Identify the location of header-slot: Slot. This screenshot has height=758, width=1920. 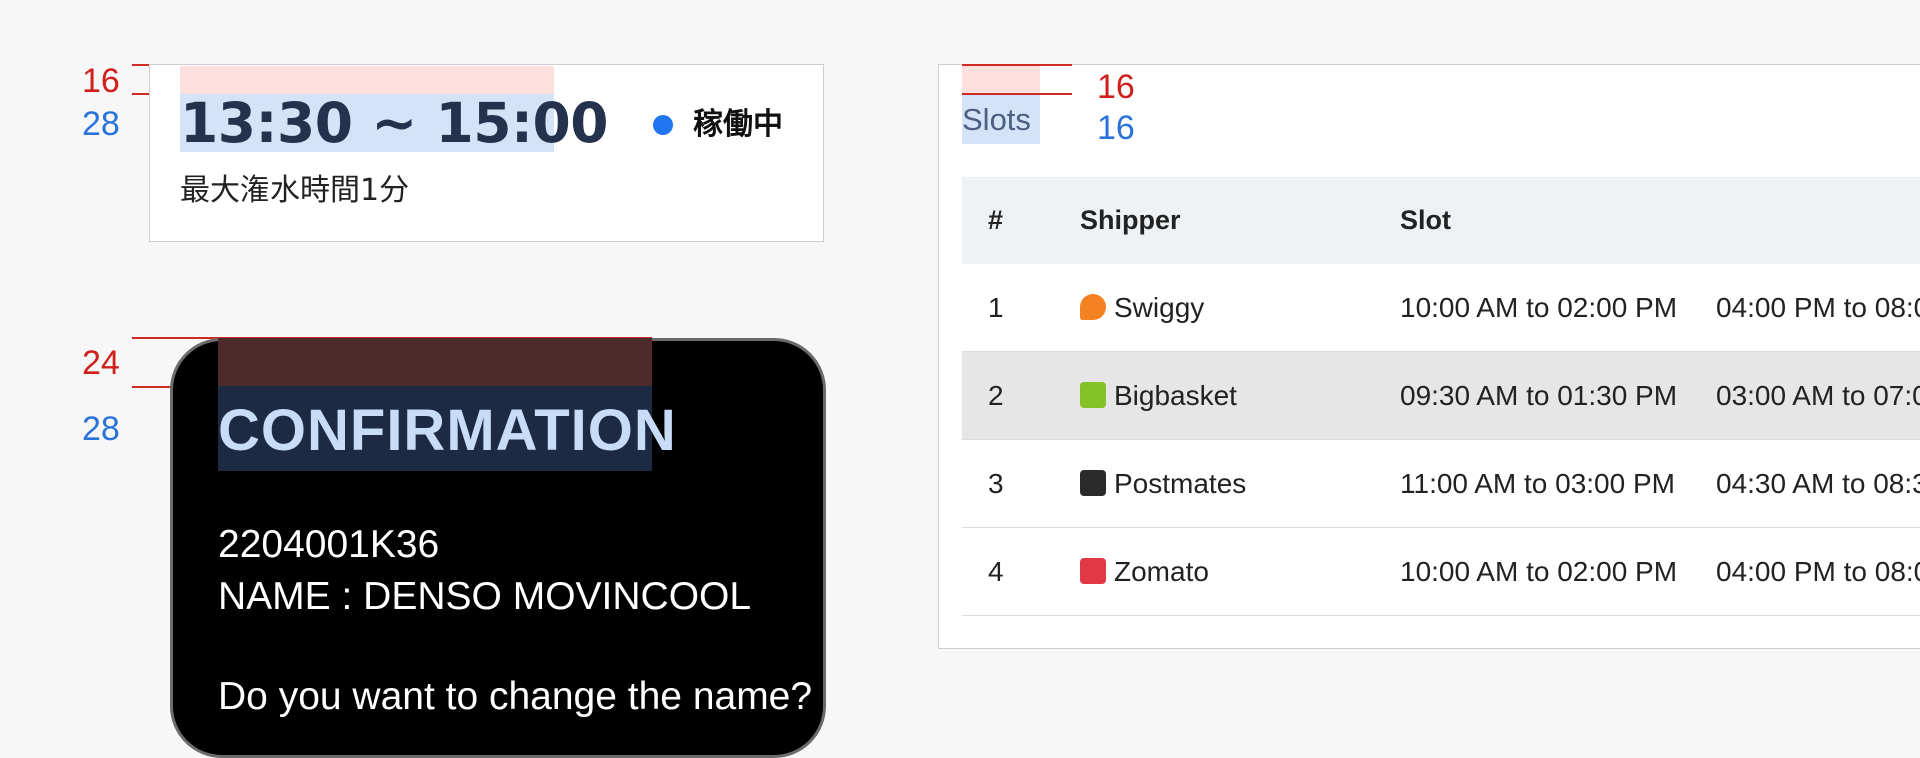
(1425, 220).